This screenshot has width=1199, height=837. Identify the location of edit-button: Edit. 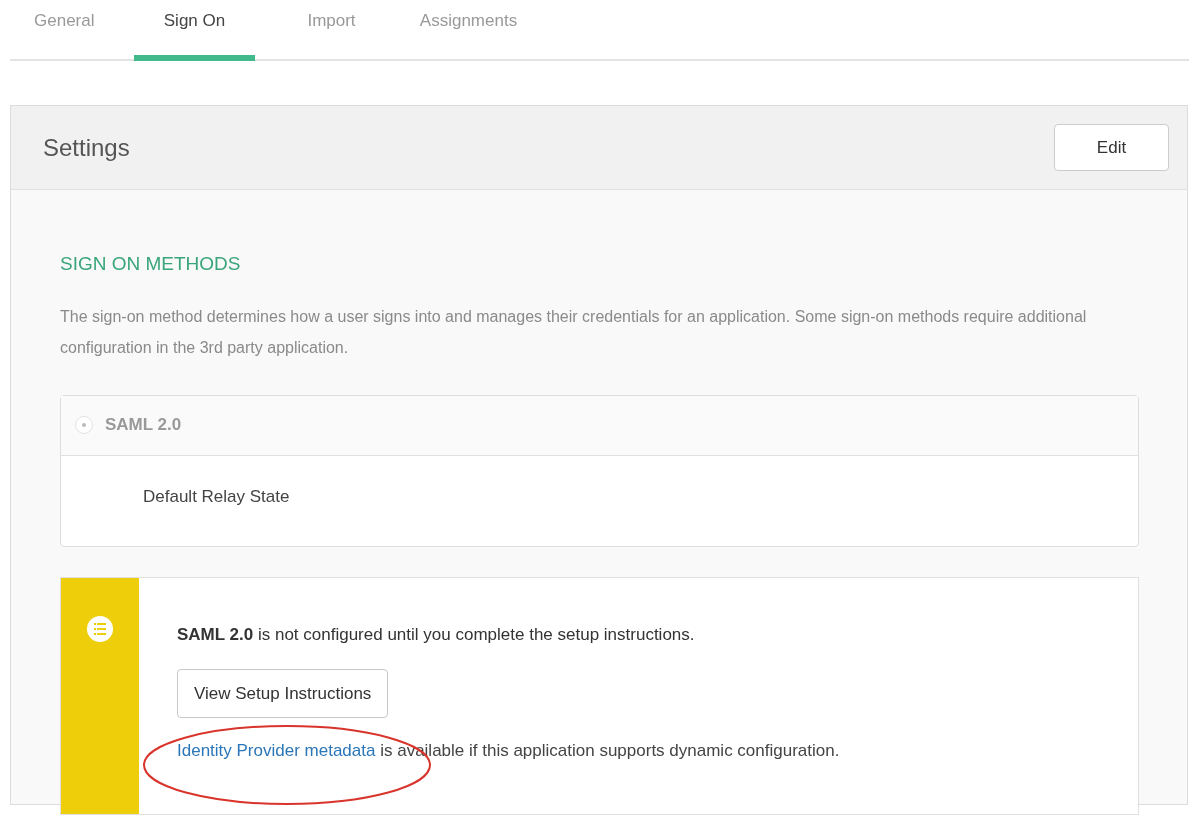
(1111, 147).